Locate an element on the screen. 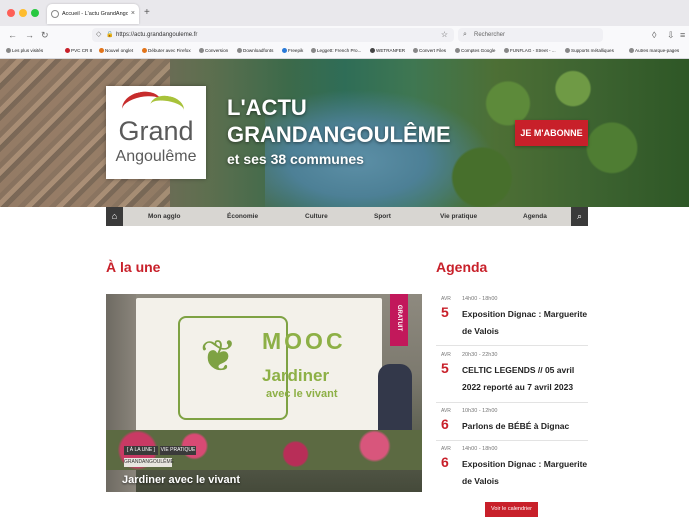  menu-icon: ≡ is located at coordinates (682, 35).